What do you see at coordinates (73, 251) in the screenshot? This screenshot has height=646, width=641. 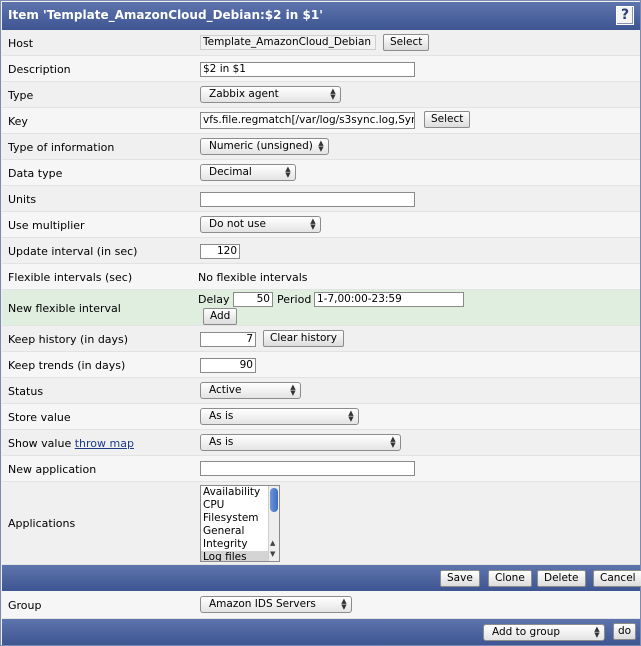 I see `update-interval-label: Update interval (in sec)` at bounding box center [73, 251].